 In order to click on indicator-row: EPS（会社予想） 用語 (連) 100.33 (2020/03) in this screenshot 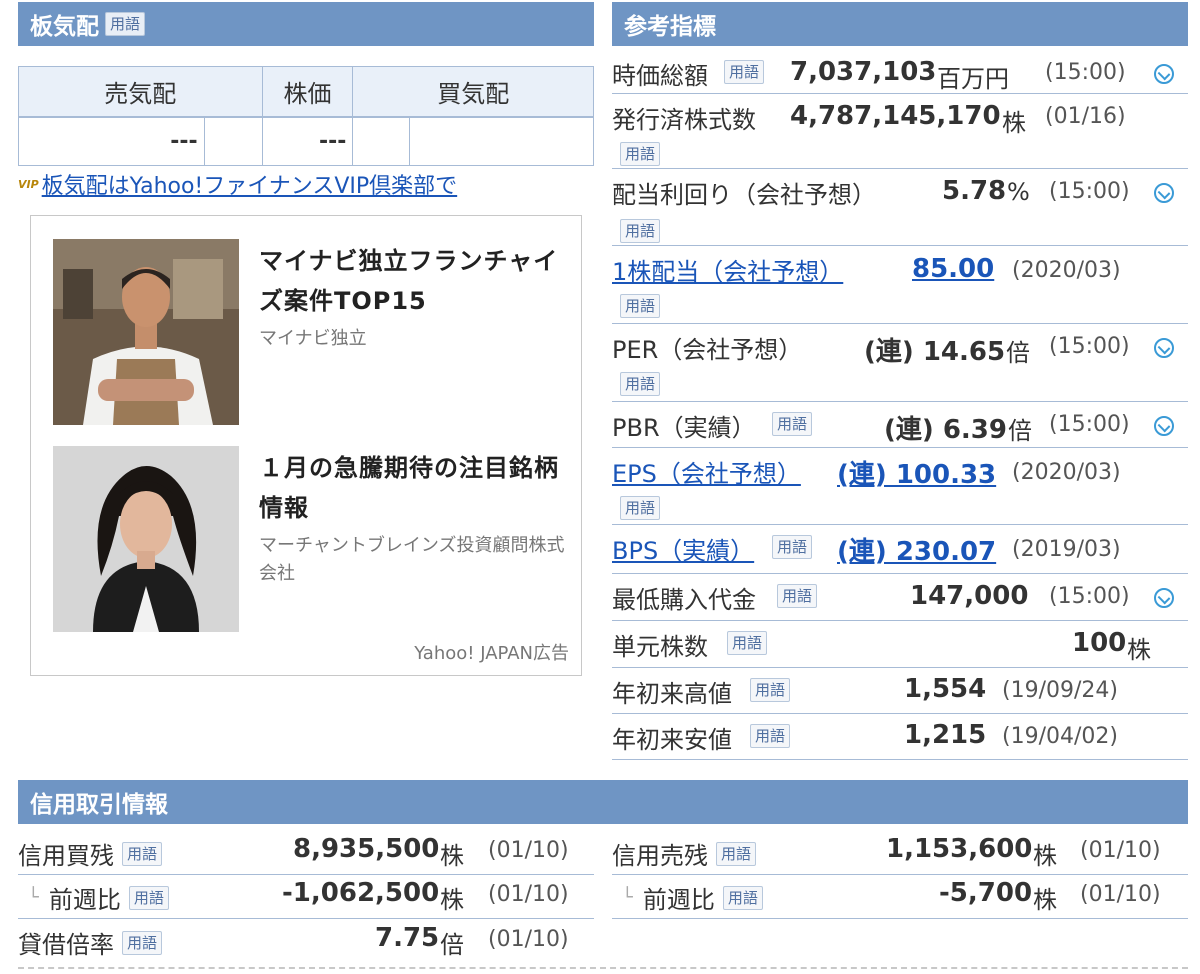, I will do `click(900, 486)`.